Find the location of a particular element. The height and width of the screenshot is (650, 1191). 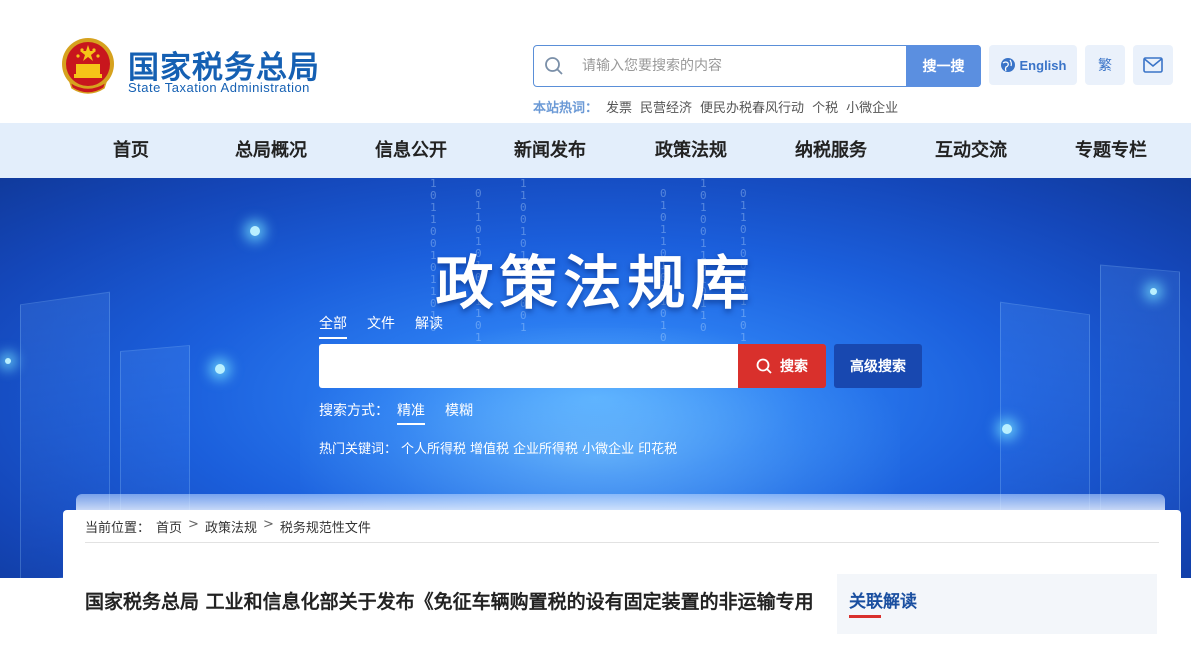

nav-item-interaction: 互动交流 is located at coordinates (971, 150).